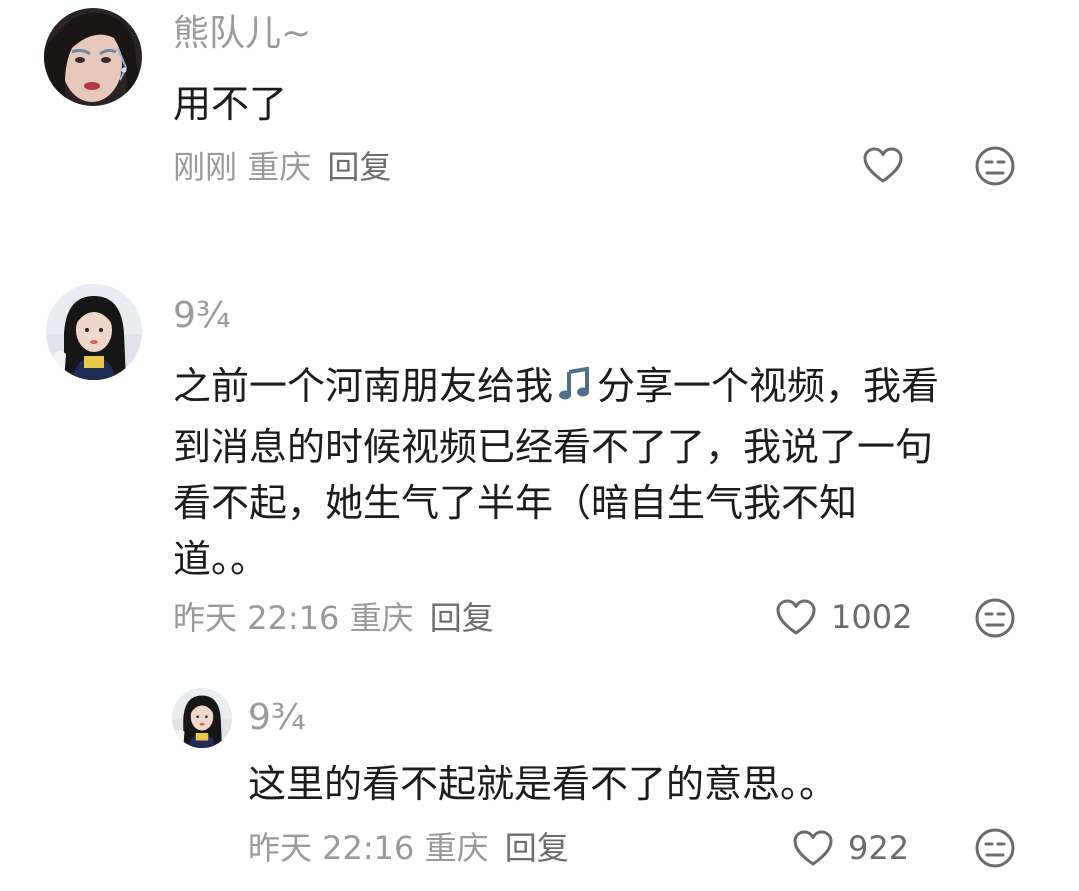 This screenshot has width=1079, height=891. I want to click on comment-text-line: 到消息的时候视频已经看不了了，我说了一句, so click(553, 447).